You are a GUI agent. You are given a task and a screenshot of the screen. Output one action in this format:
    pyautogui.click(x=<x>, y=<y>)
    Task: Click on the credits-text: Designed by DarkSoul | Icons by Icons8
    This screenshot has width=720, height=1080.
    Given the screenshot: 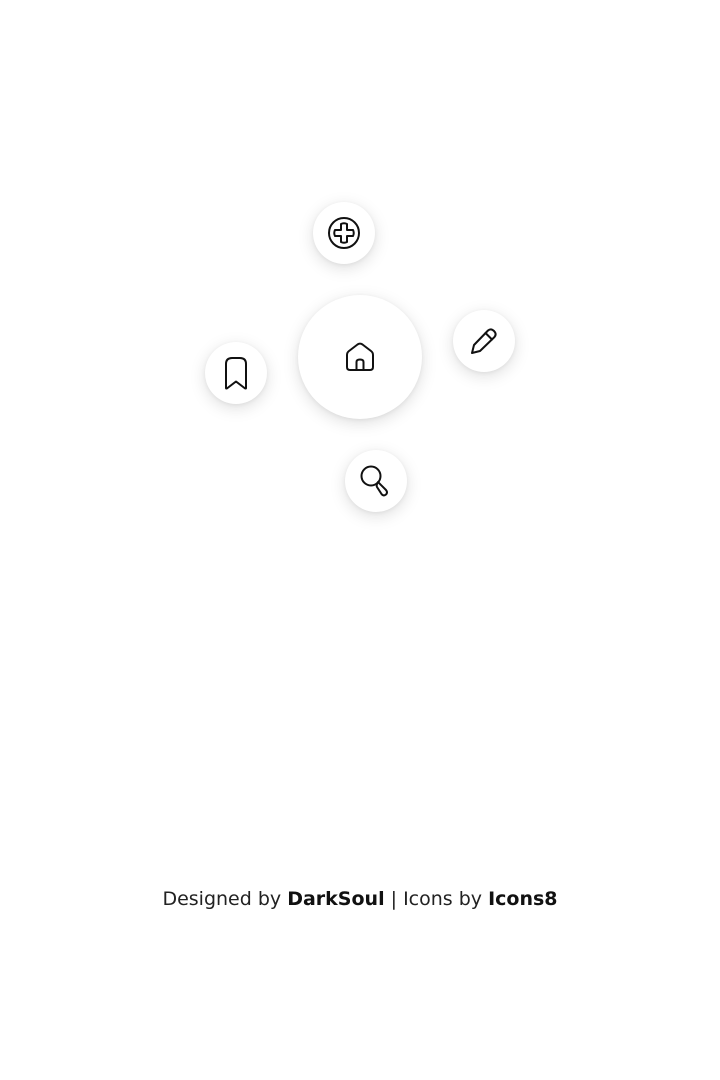 What is the action you would take?
    pyautogui.click(x=360, y=899)
    